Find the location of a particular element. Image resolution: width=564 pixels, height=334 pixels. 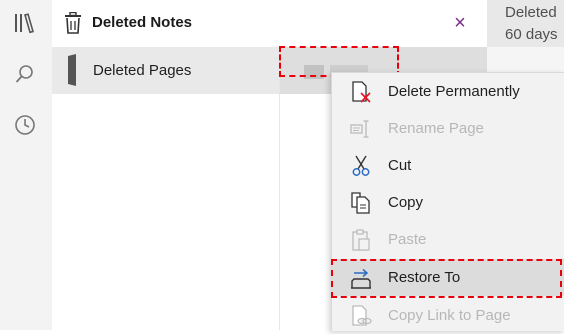

copy-link-icon is located at coordinates (361, 316).